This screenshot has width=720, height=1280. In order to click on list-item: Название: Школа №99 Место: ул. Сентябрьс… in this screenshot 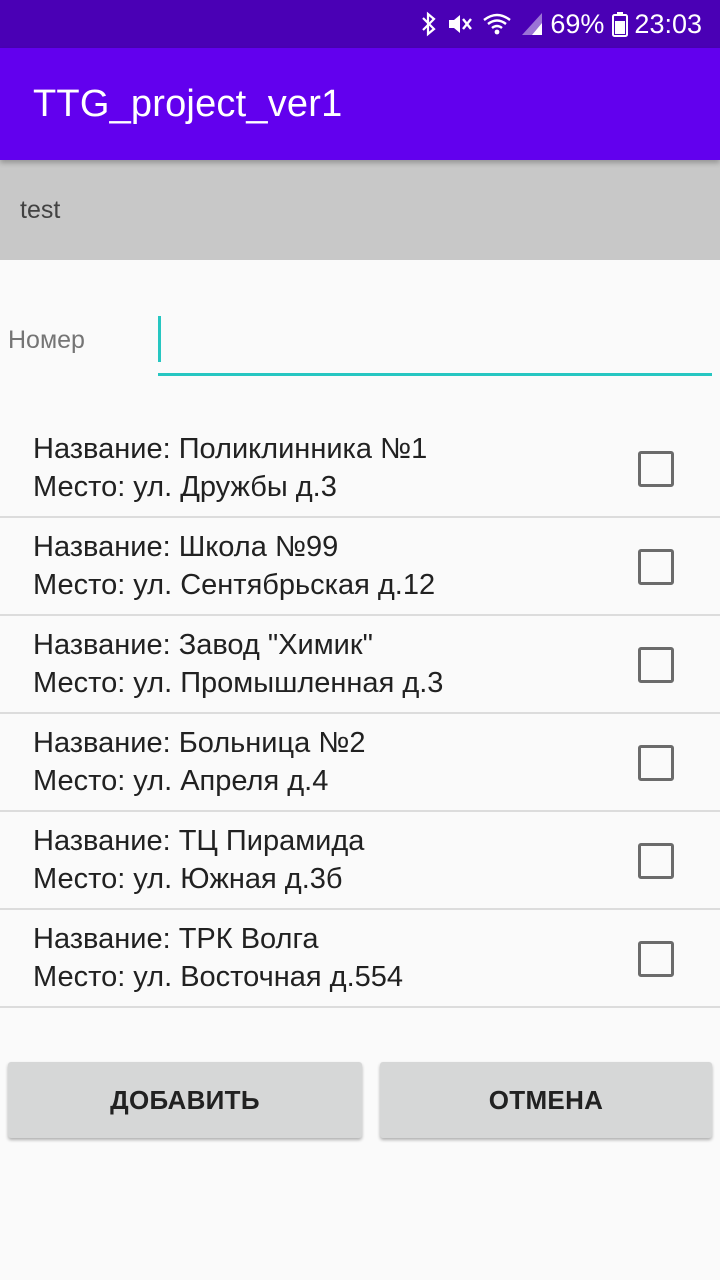, I will do `click(360, 567)`.